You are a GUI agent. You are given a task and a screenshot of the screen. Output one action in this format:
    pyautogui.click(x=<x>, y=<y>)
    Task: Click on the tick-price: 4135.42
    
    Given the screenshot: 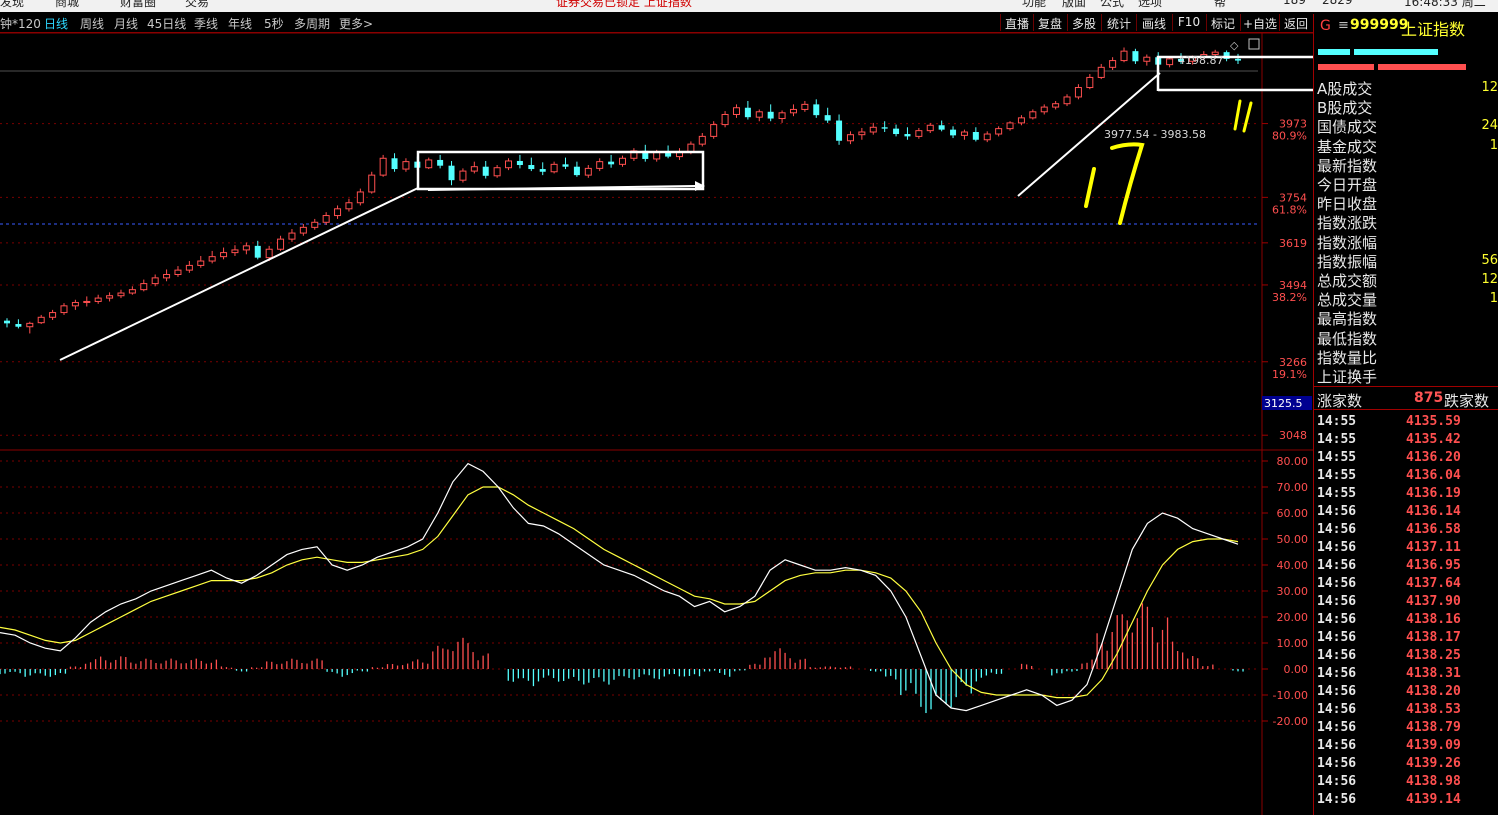 What is the action you would take?
    pyautogui.click(x=1433, y=439)
    